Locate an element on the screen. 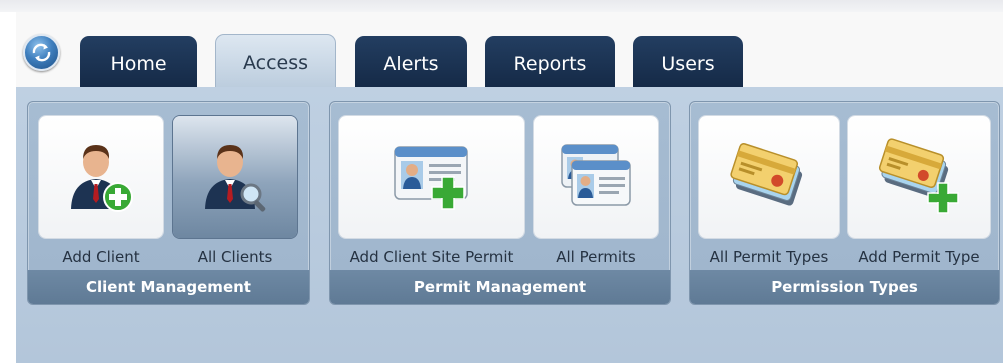  all-permits-button is located at coordinates (596, 177).